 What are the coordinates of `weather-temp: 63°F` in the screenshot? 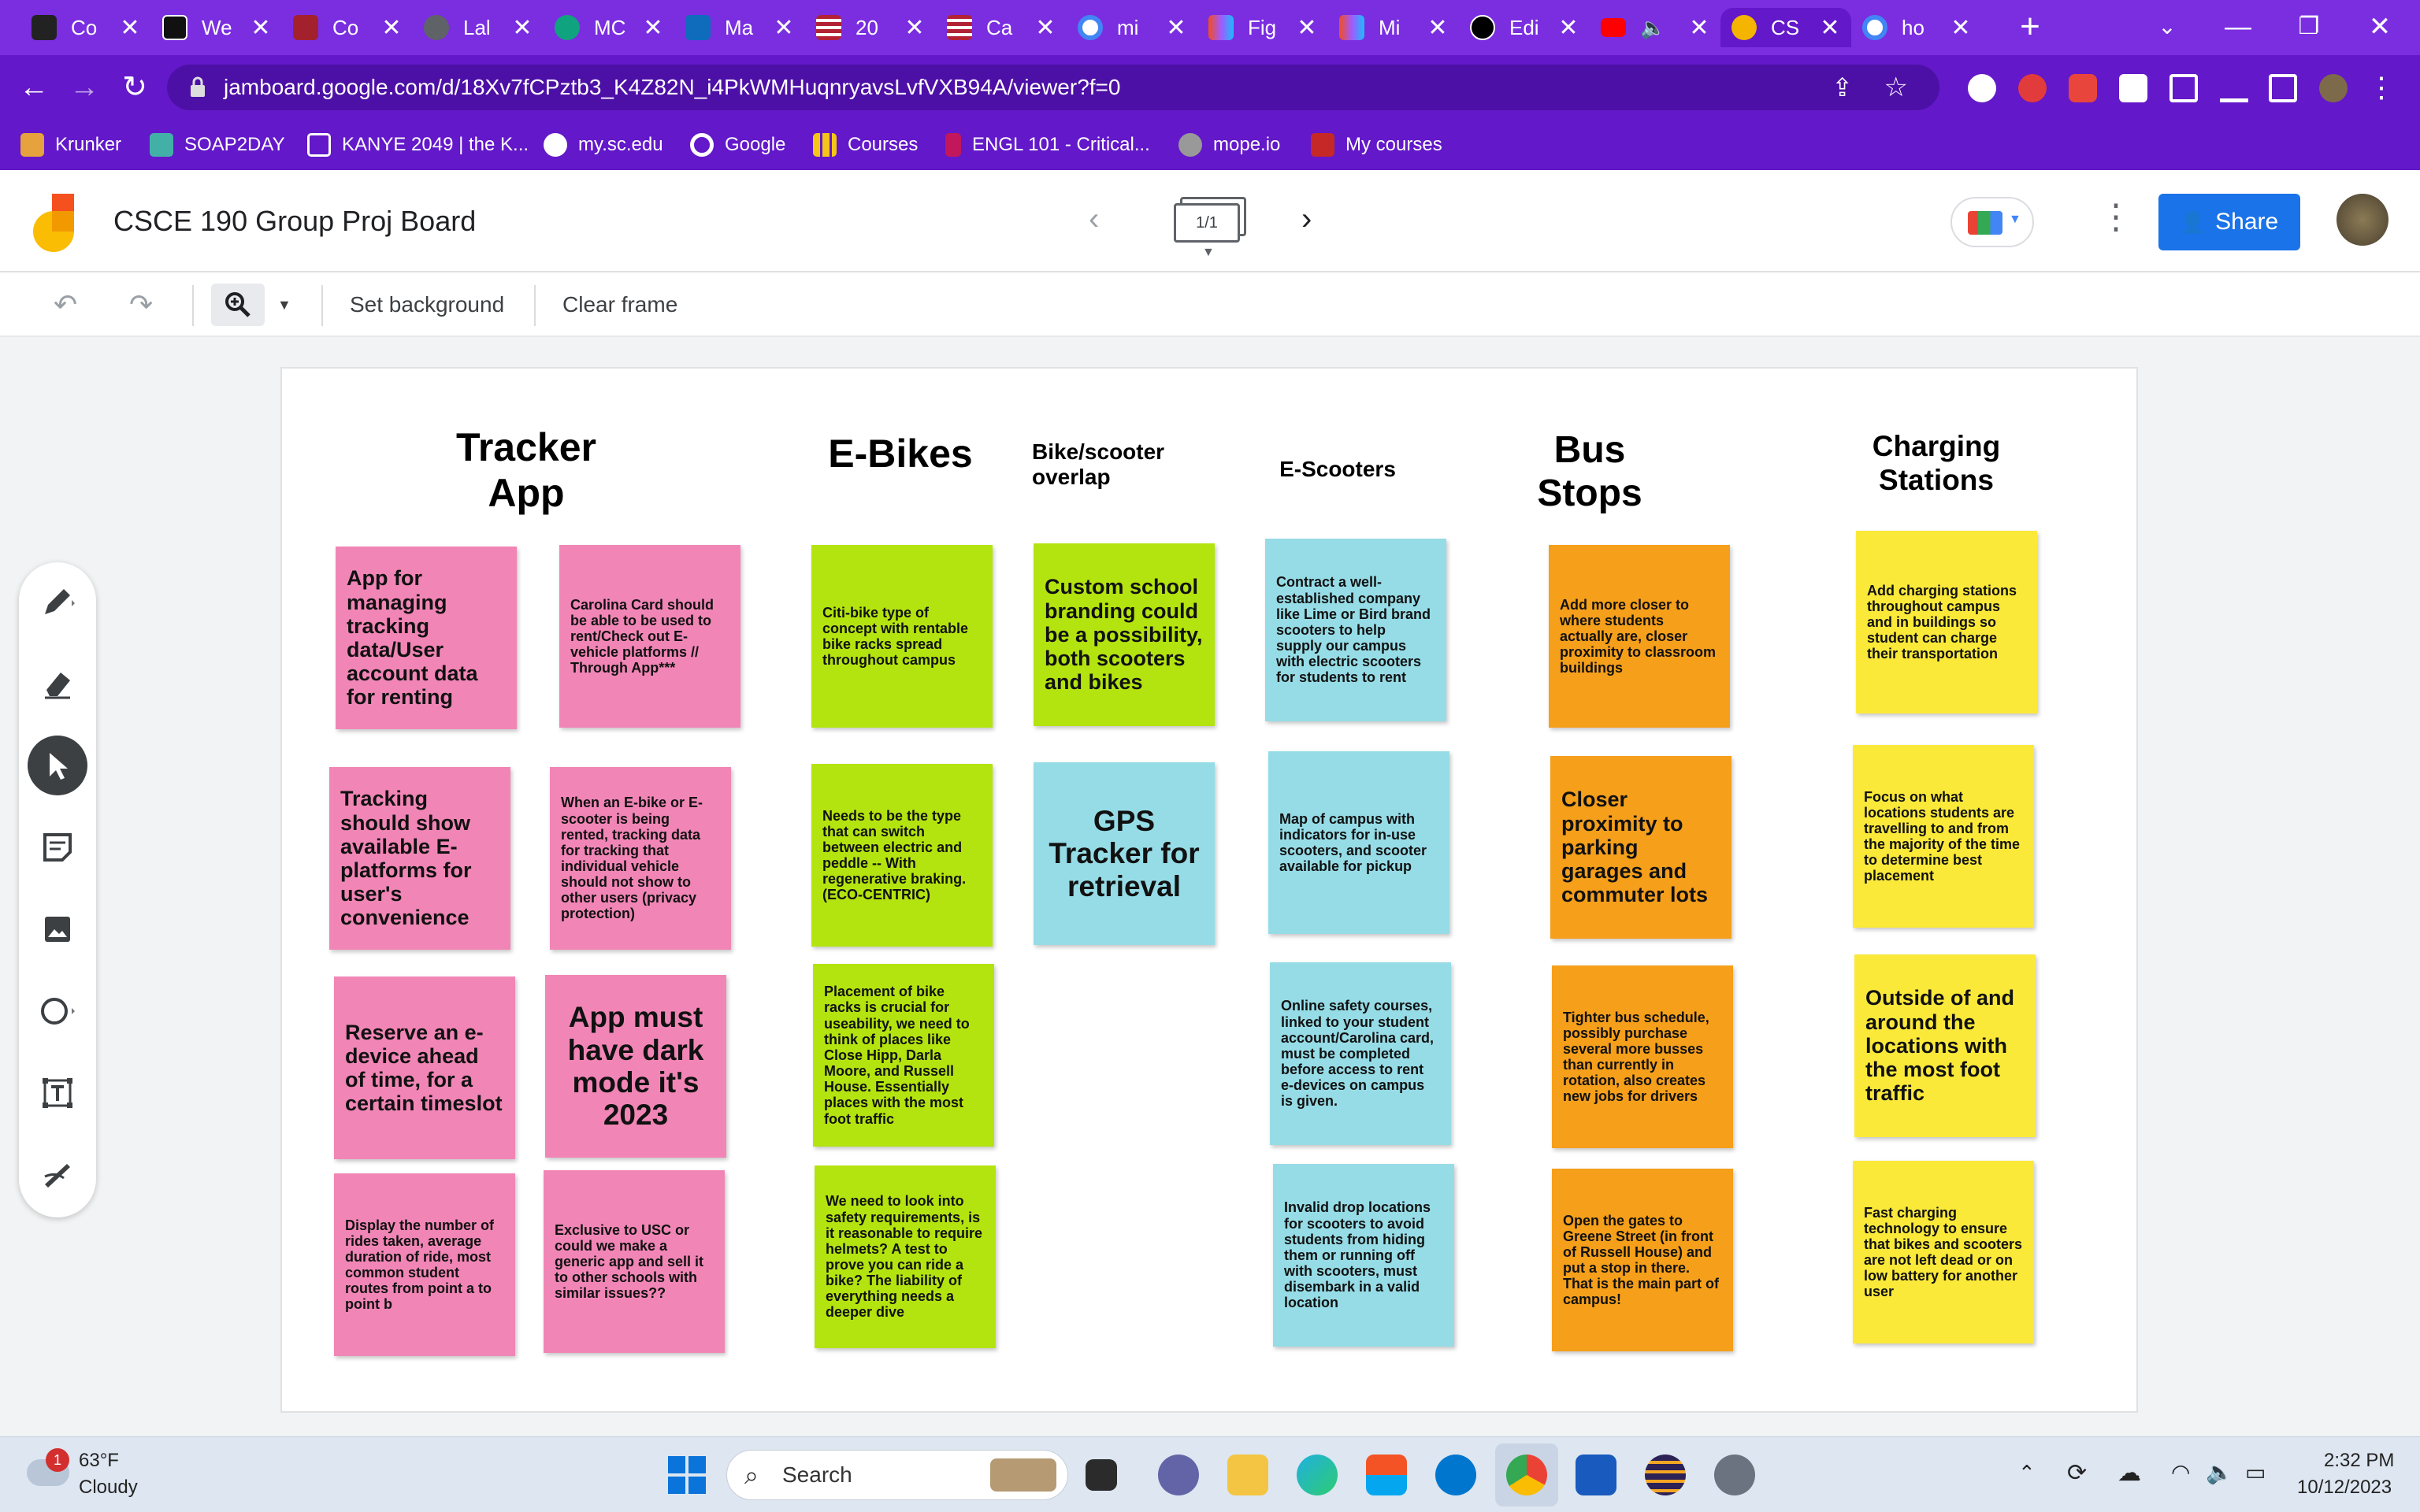 It's located at (99, 1461).